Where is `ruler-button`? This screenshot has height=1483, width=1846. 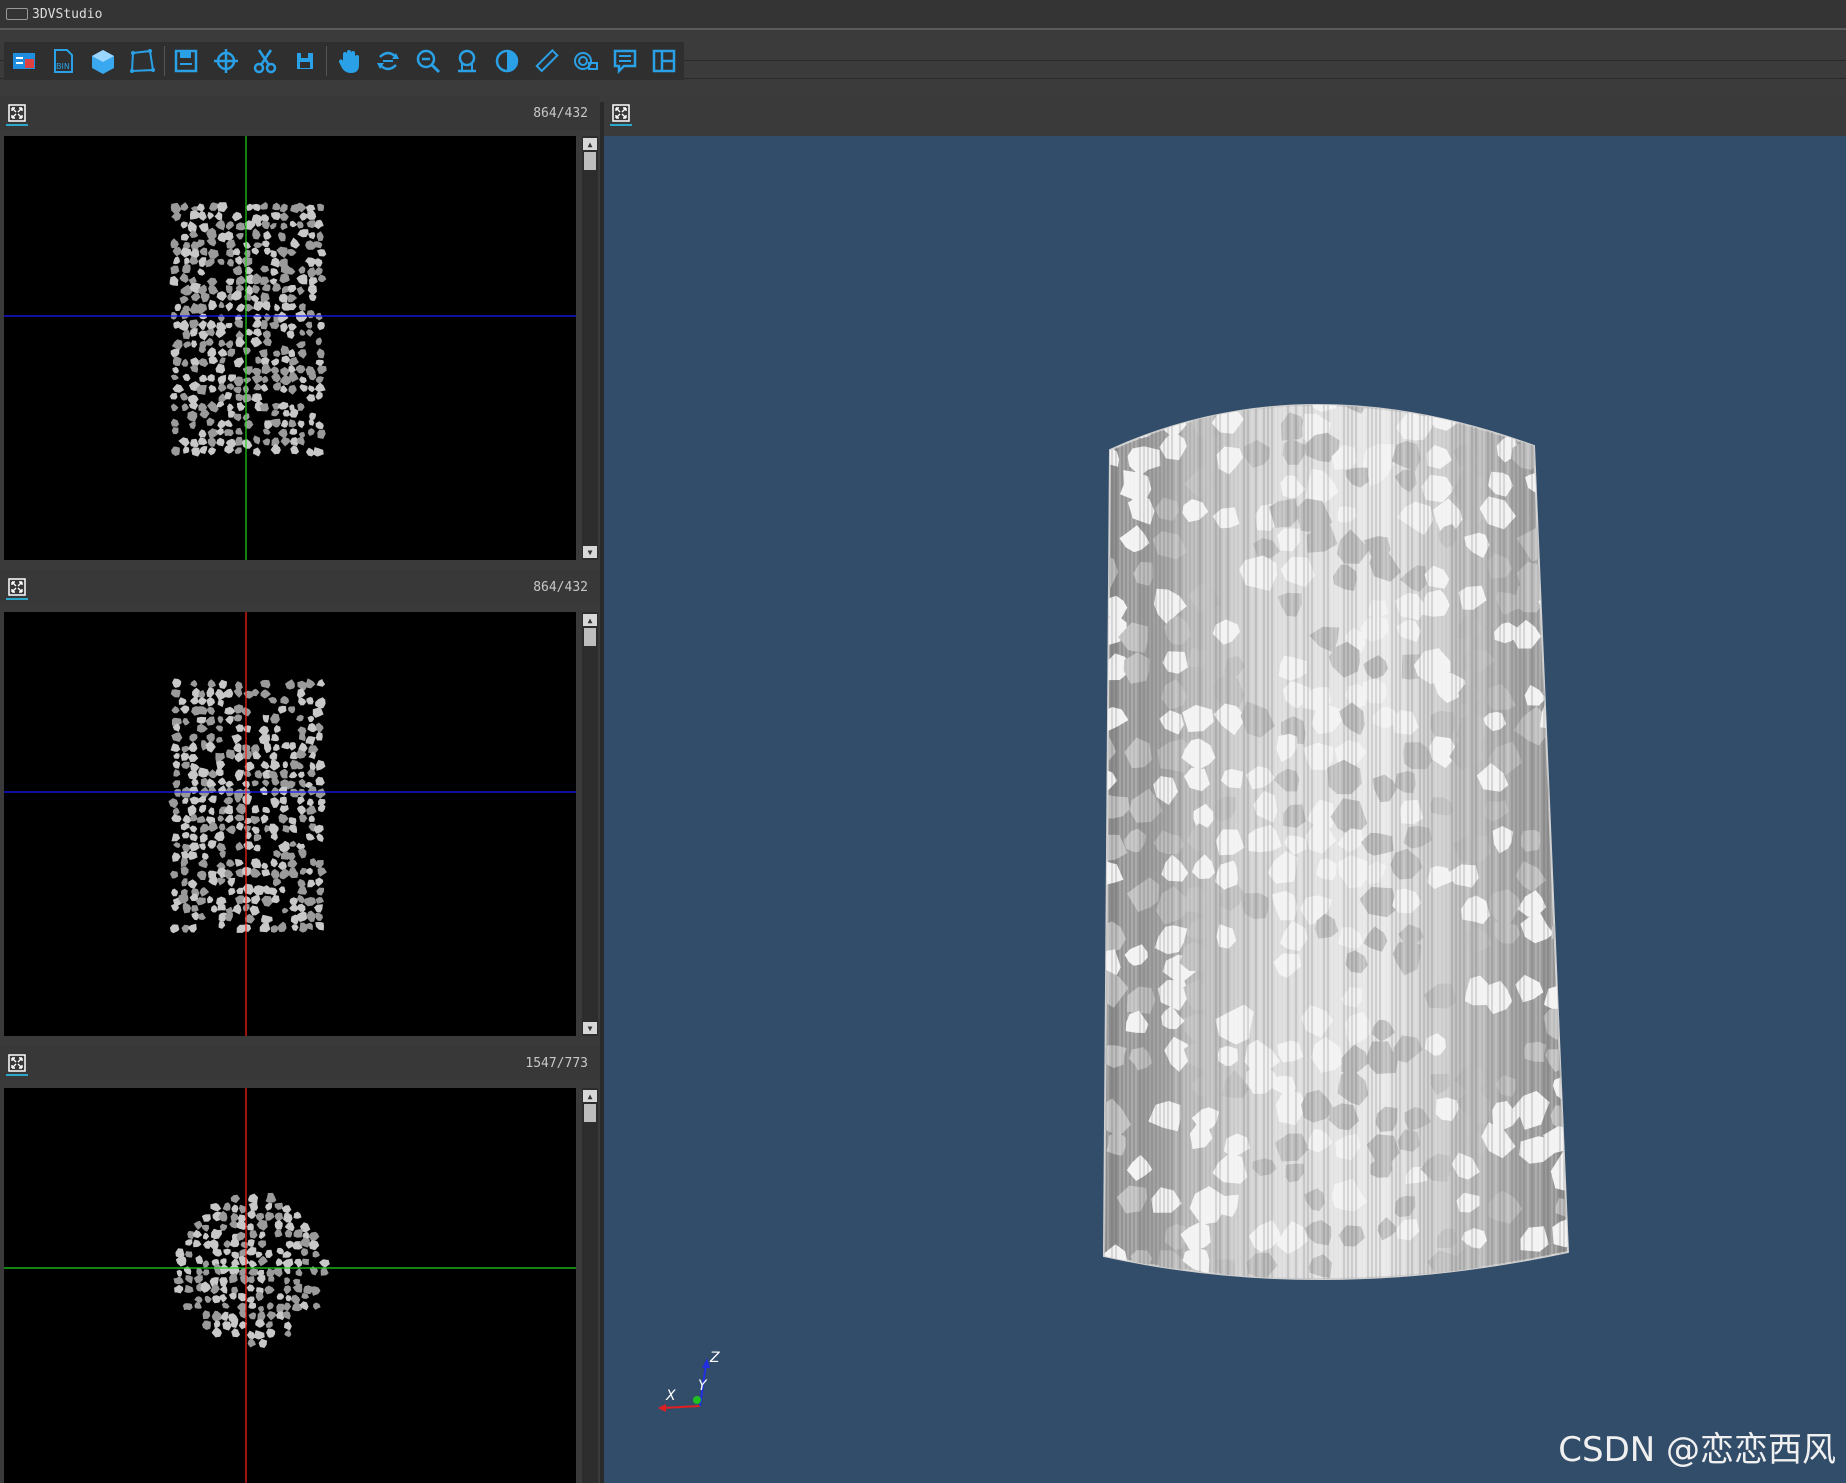 ruler-button is located at coordinates (545, 61).